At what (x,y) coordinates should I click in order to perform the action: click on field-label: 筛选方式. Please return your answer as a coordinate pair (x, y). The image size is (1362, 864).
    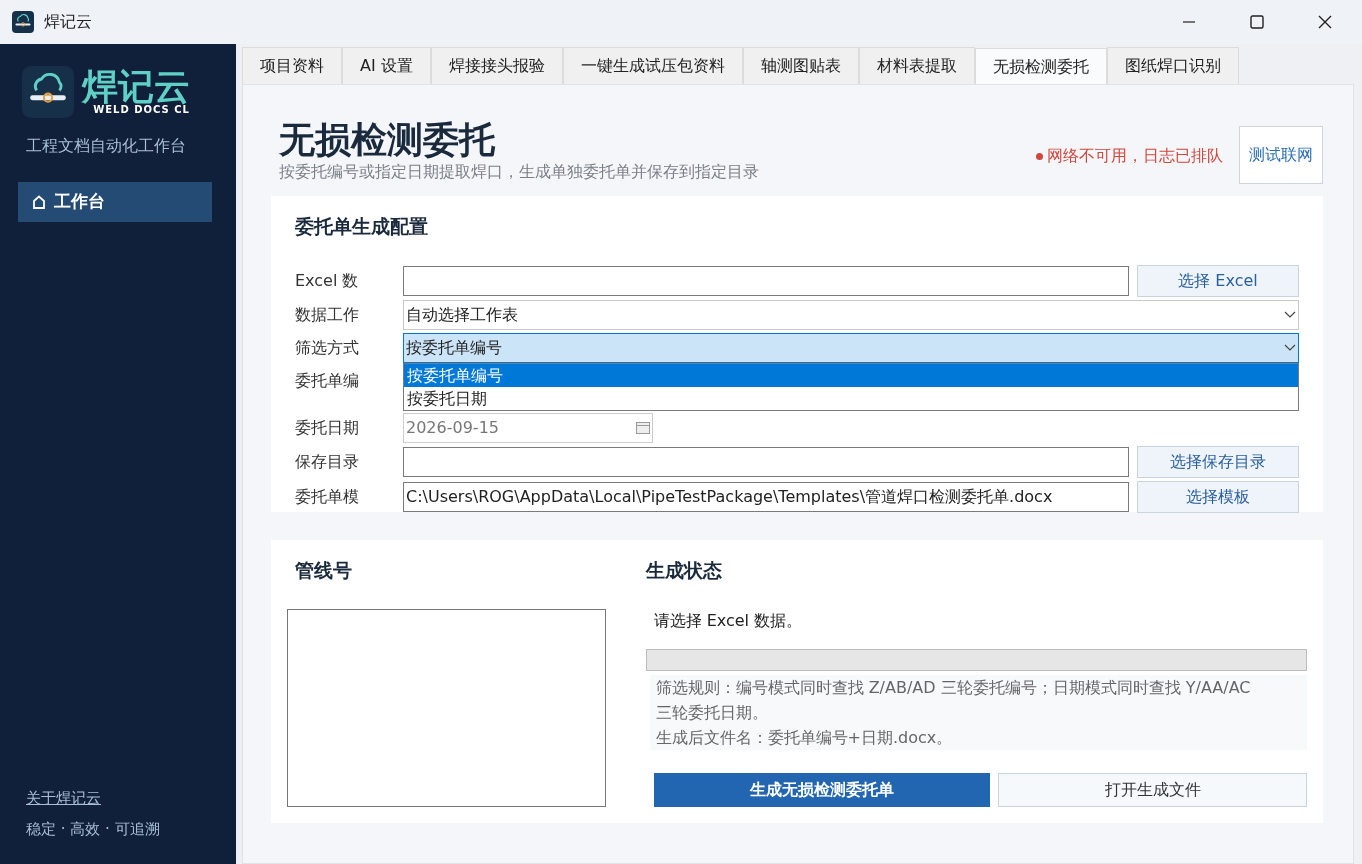
    Looking at the image, I should click on (327, 347).